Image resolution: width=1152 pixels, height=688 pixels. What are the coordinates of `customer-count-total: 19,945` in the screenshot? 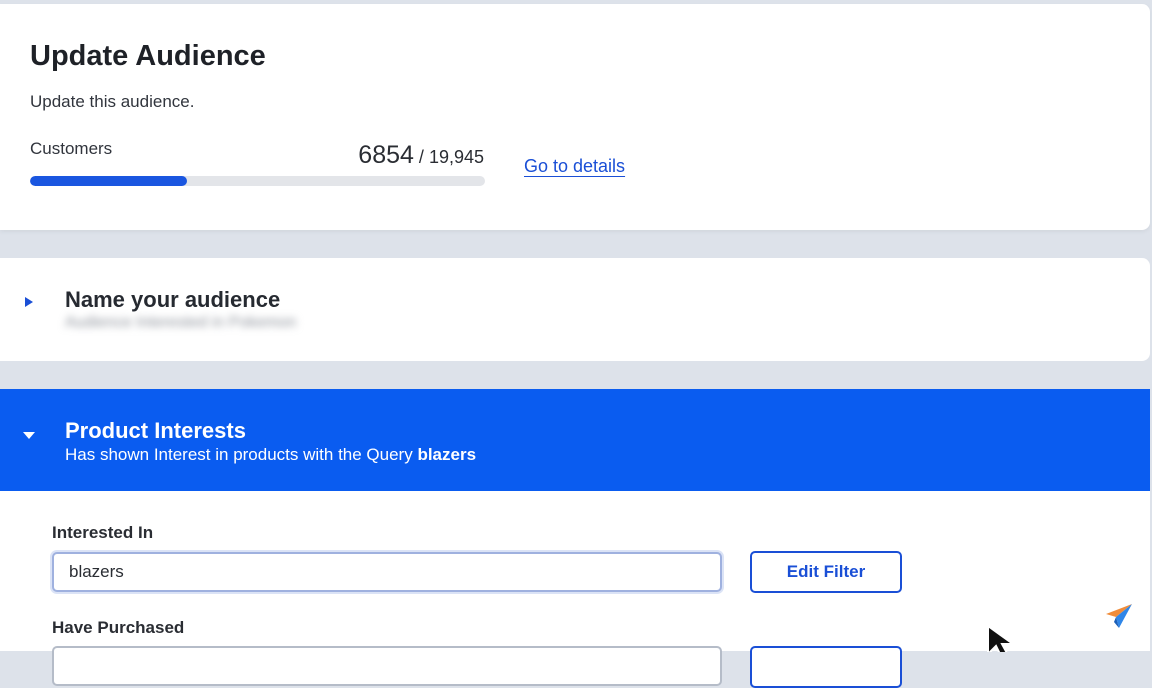 It's located at (456, 157).